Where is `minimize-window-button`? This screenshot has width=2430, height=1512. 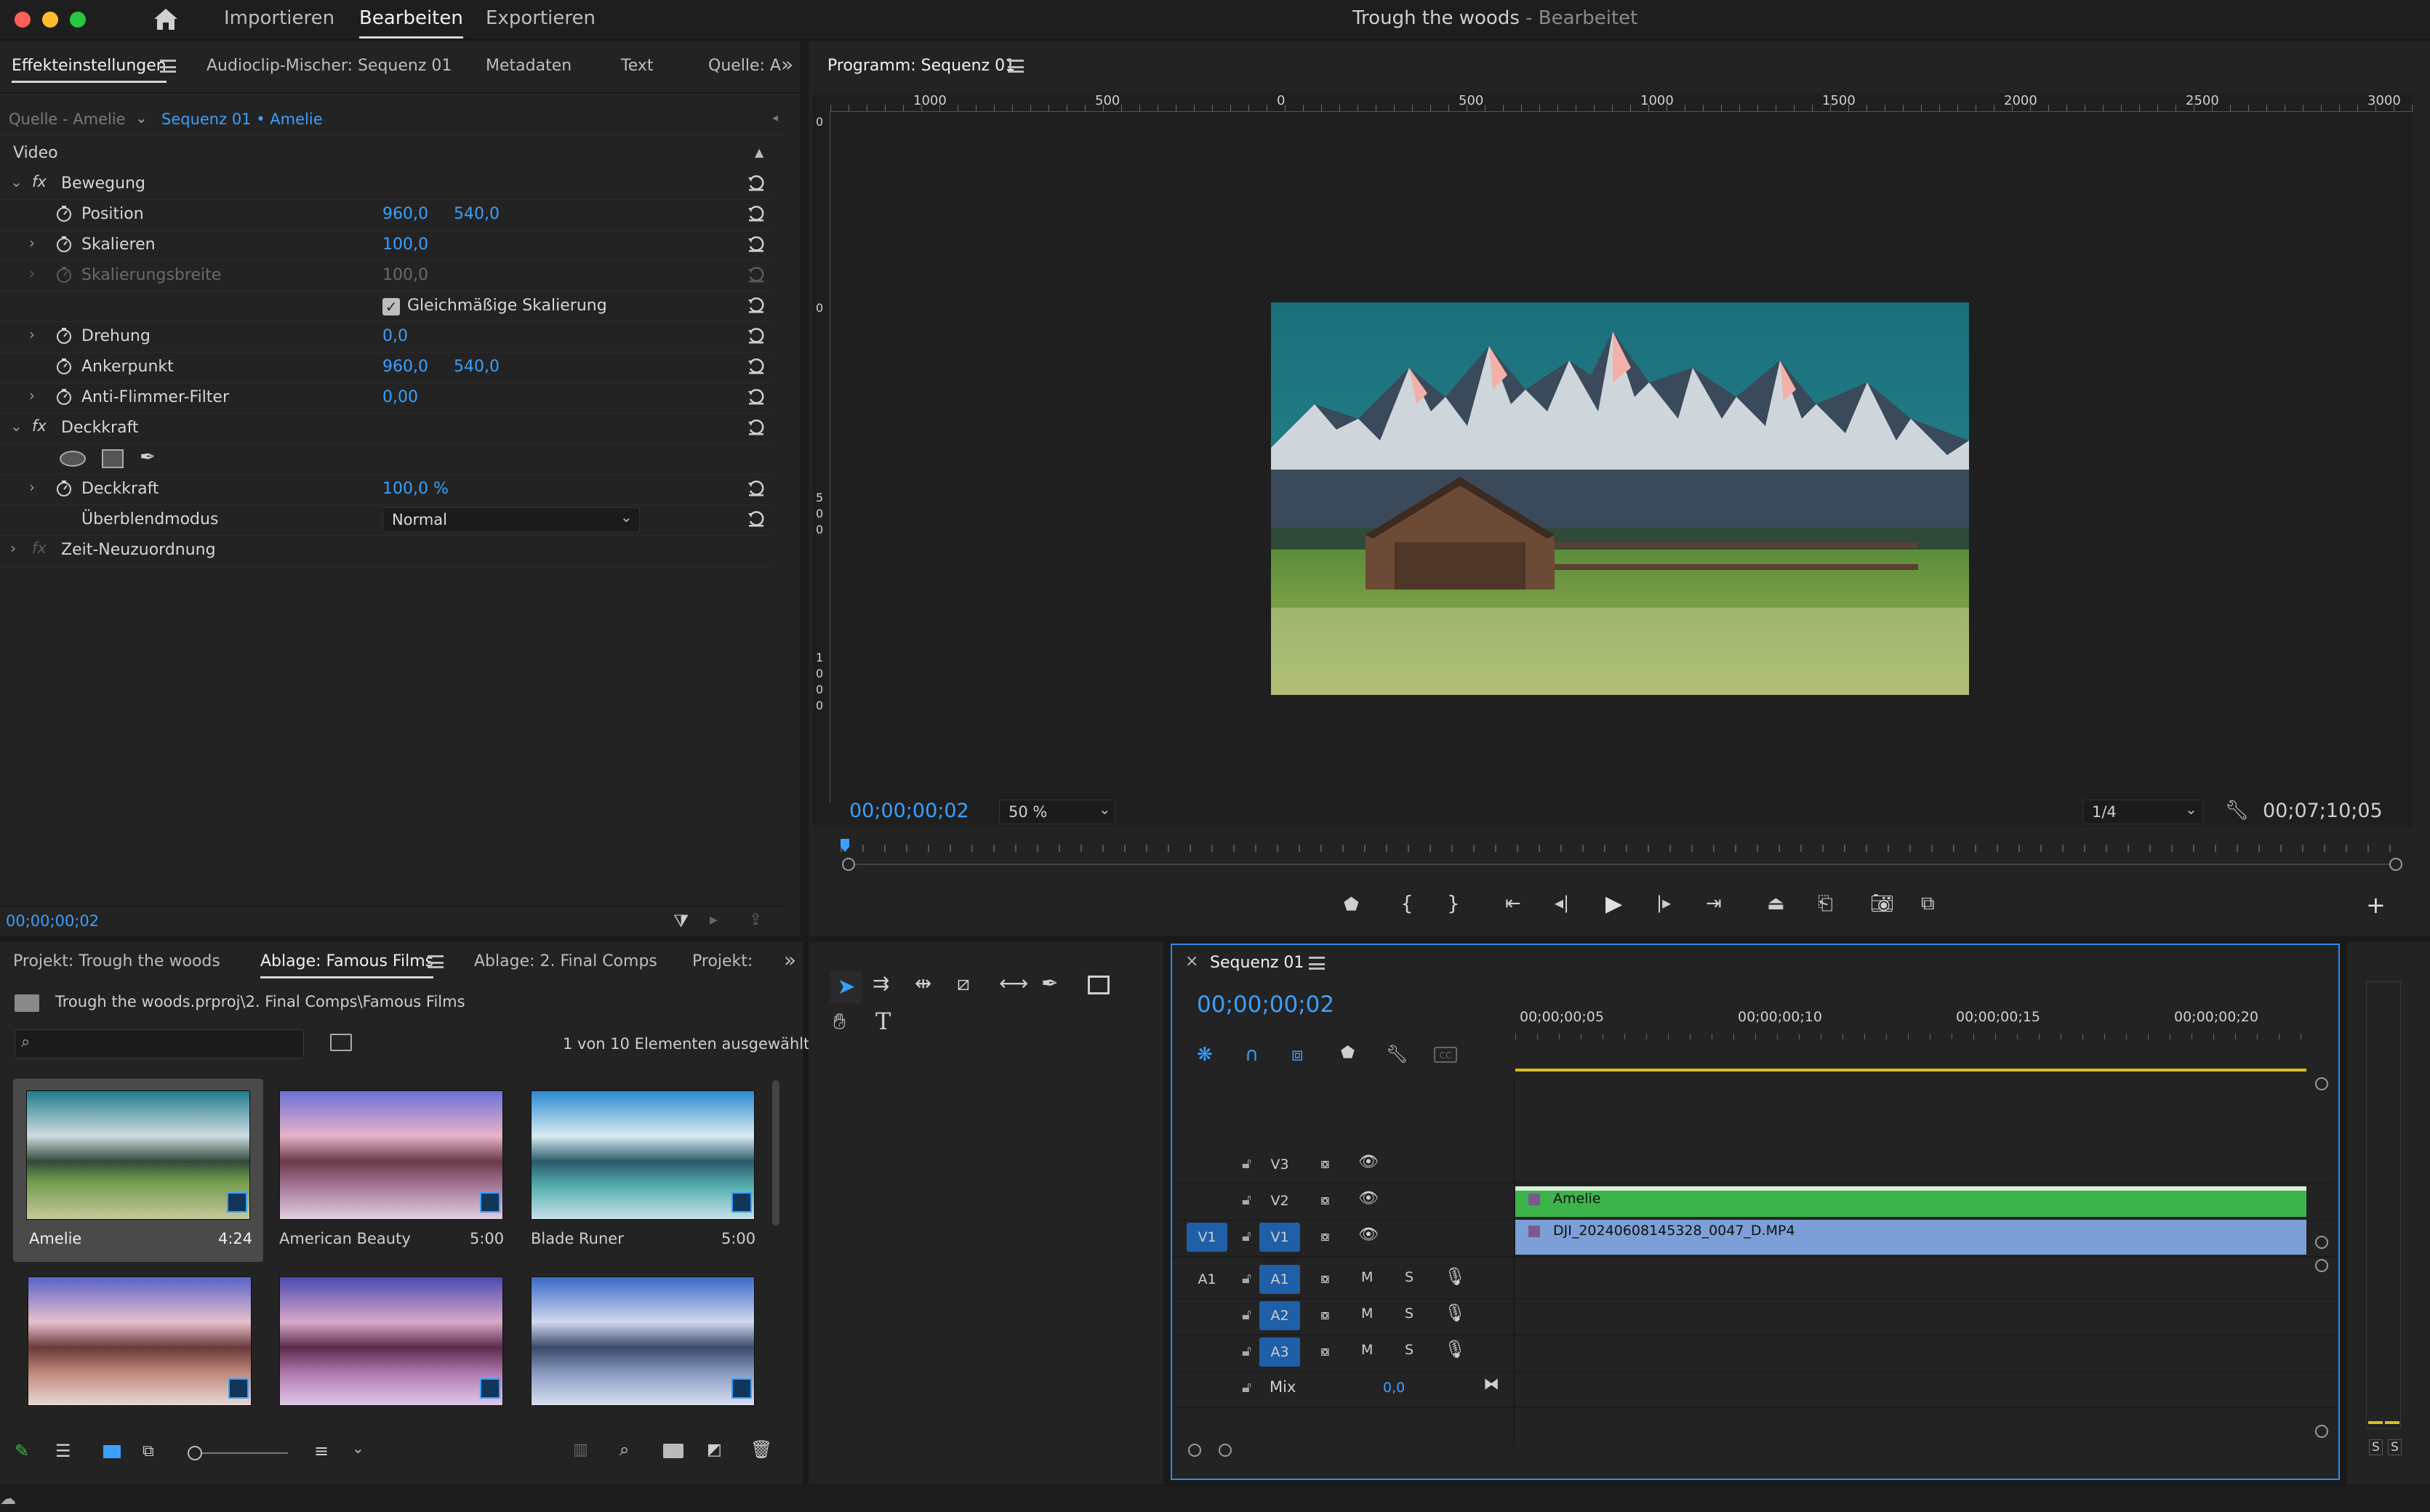 minimize-window-button is located at coordinates (50, 20).